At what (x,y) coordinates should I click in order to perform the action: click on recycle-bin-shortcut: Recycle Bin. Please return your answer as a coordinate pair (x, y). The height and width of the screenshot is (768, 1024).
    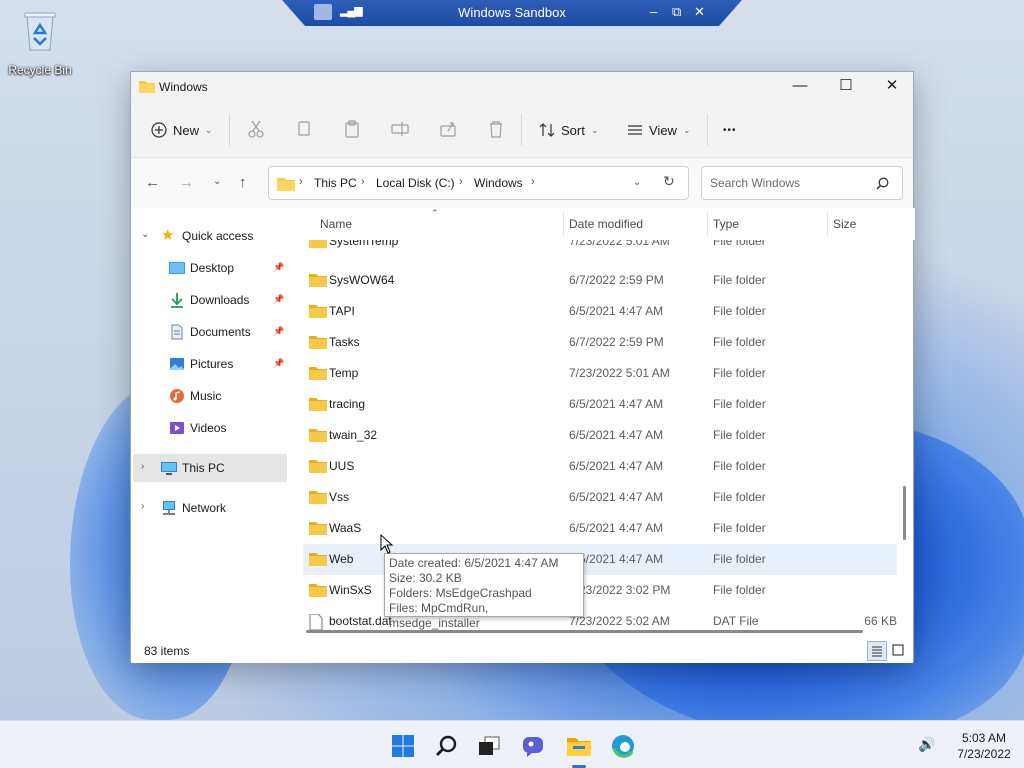
    Looking at the image, I should click on (40, 42).